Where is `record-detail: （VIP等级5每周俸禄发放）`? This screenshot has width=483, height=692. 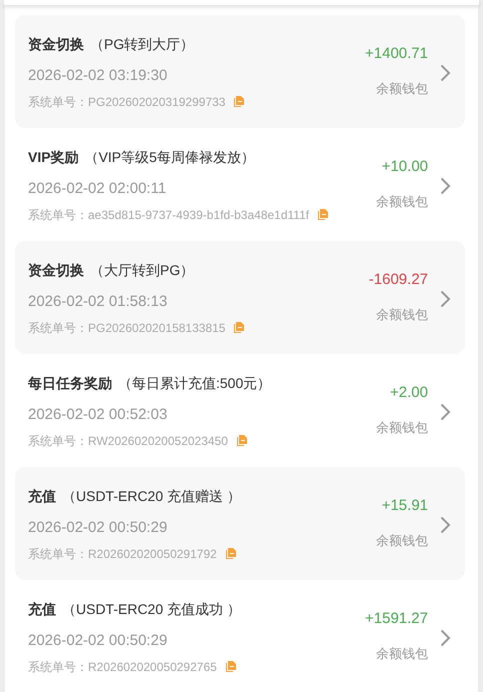
record-detail: （VIP等级5每周俸禄发放） is located at coordinates (169, 156).